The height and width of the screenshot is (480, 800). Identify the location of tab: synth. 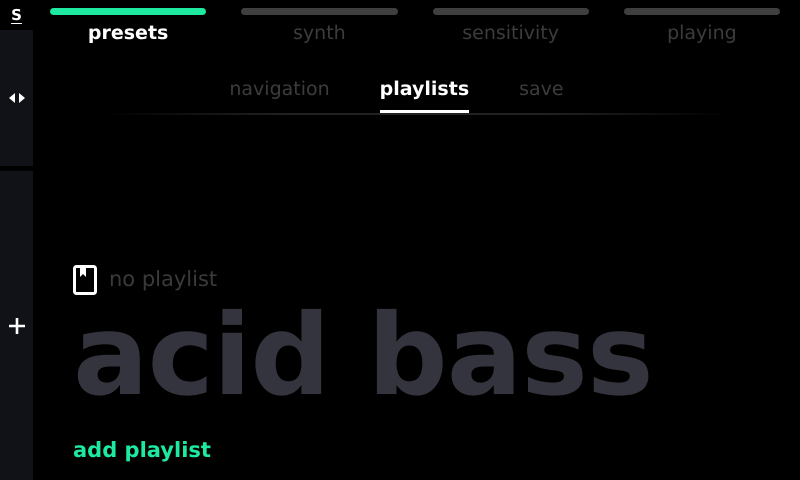
(319, 33).